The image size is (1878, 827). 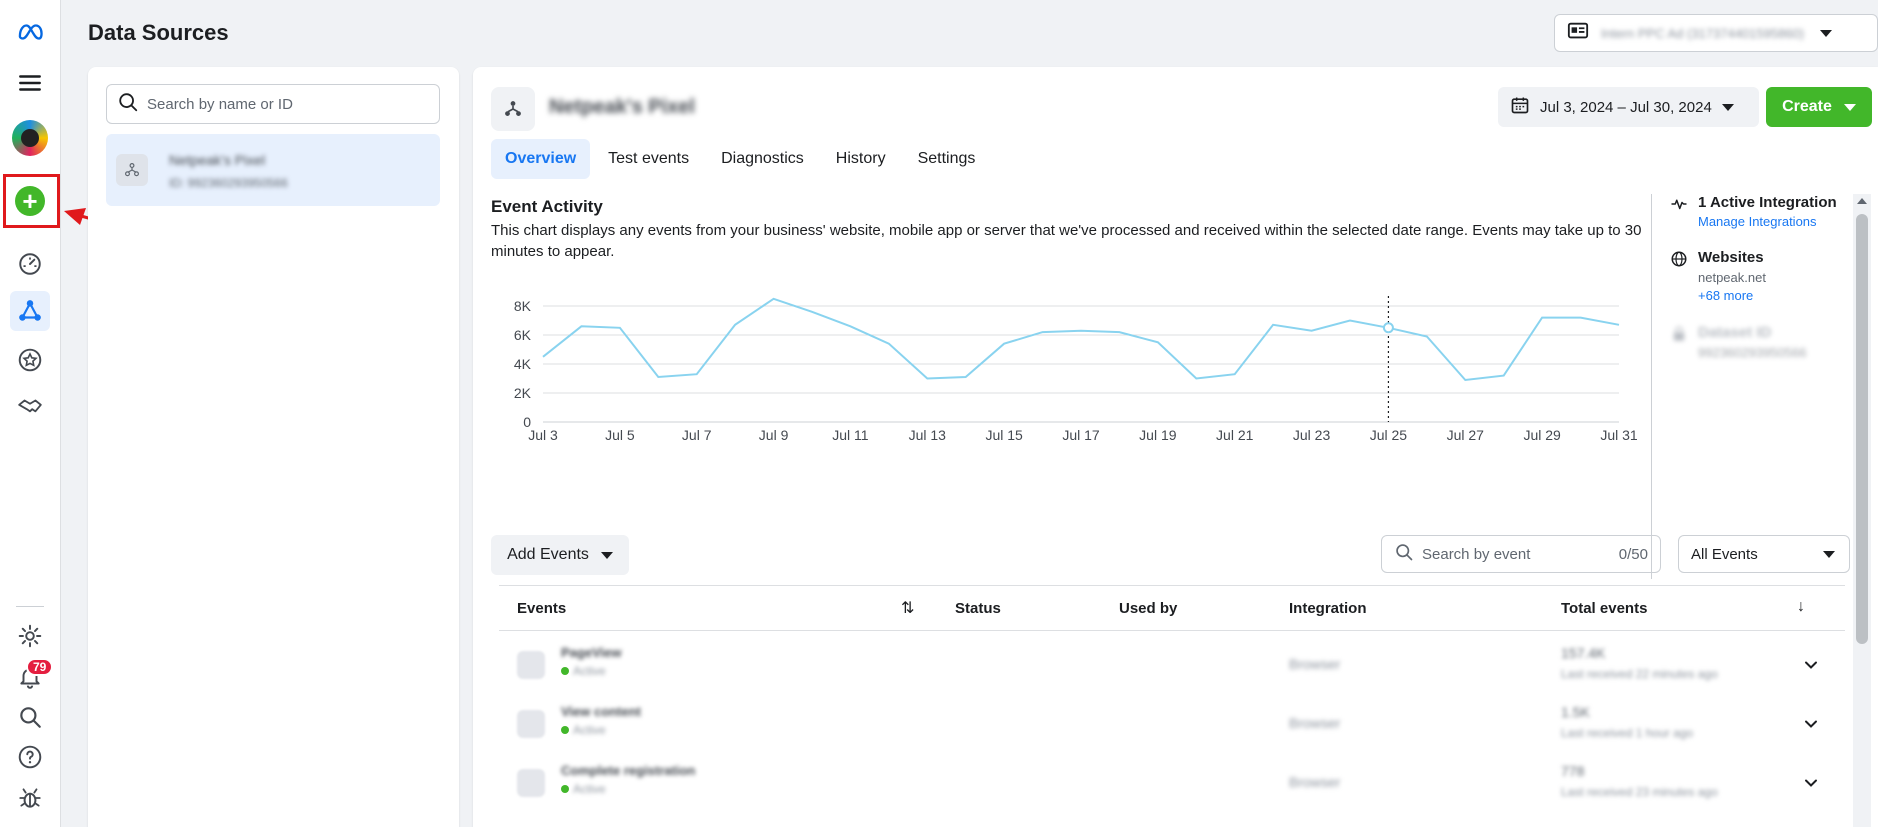 I want to click on x-tick-label: Jul 31, so click(x=1619, y=435).